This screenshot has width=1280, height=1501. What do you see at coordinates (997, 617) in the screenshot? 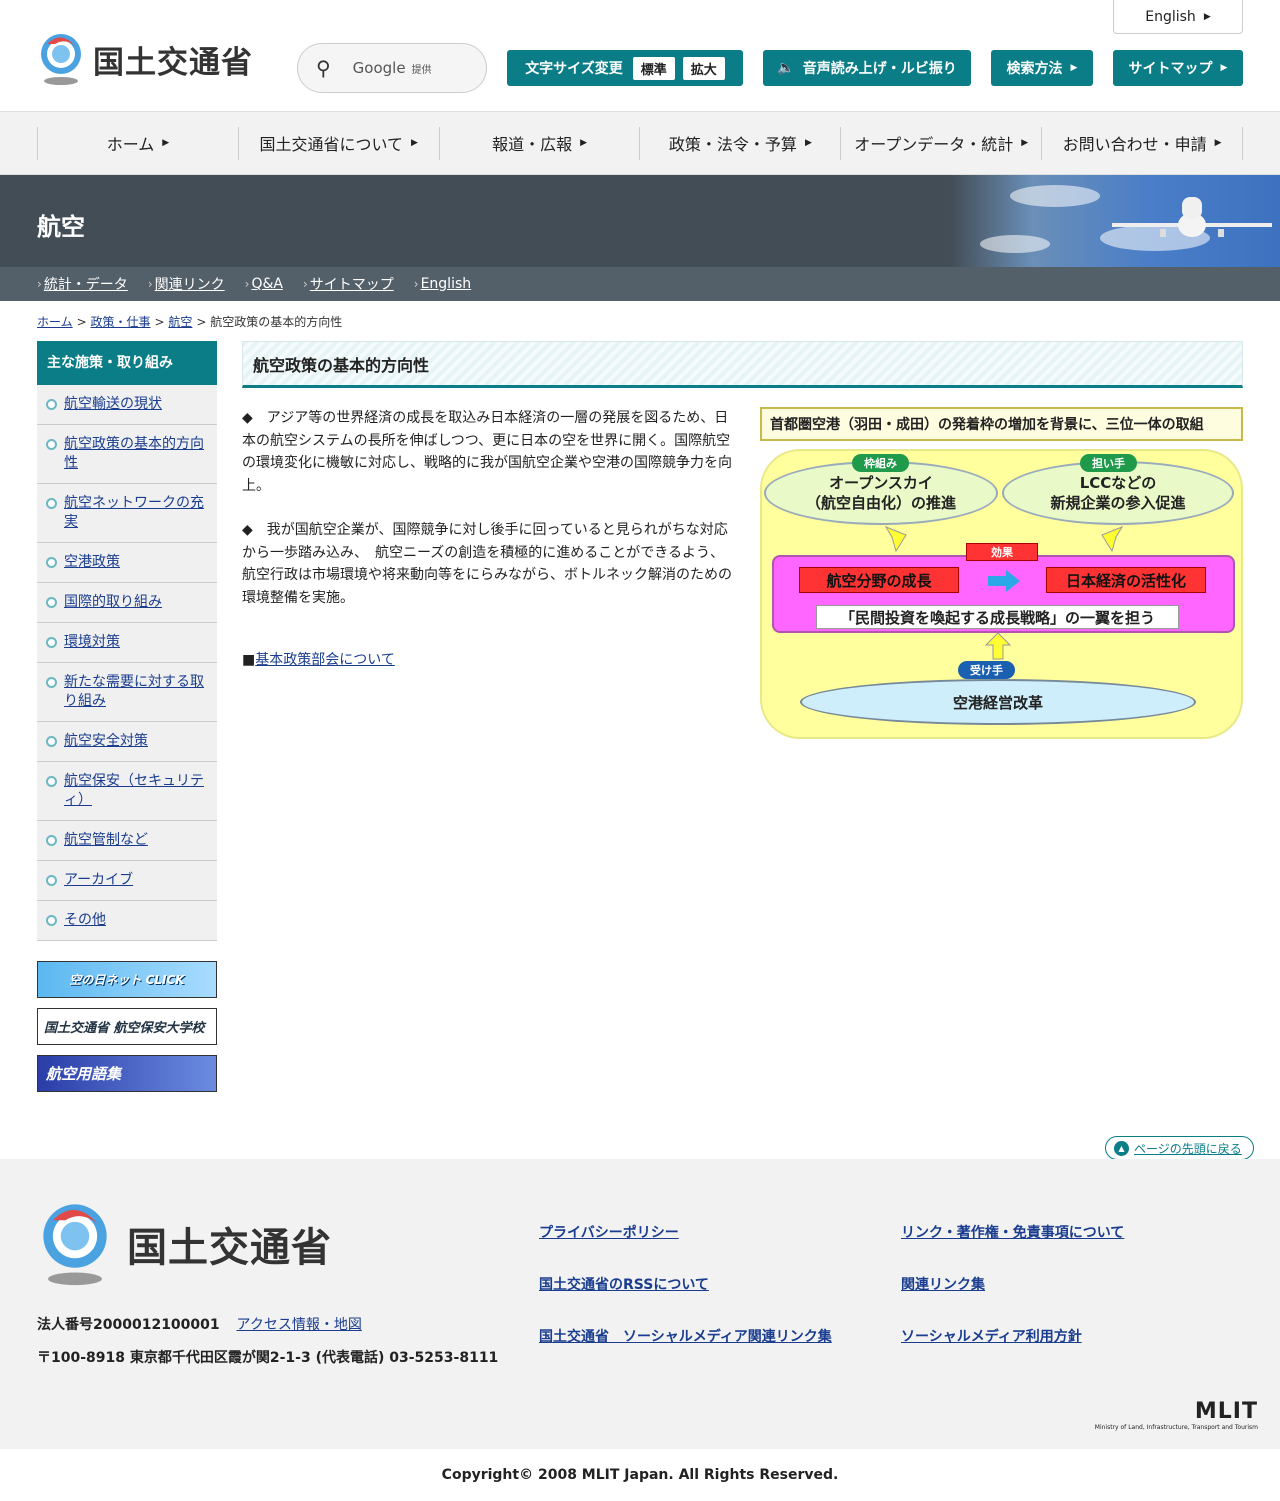
I see `growth-strategy-box: 「民間投資を喚起する成長戦略」の一翼を担う` at bounding box center [997, 617].